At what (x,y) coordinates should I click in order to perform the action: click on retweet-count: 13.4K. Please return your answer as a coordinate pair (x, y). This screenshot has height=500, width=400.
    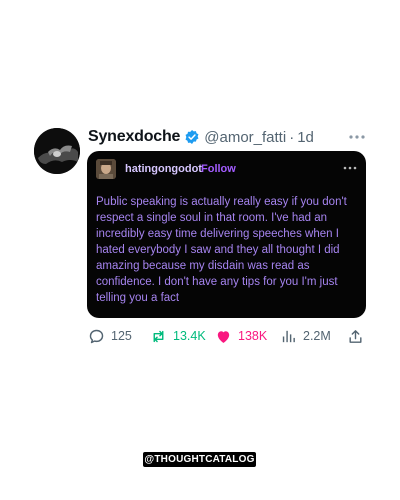
    Looking at the image, I should click on (189, 336).